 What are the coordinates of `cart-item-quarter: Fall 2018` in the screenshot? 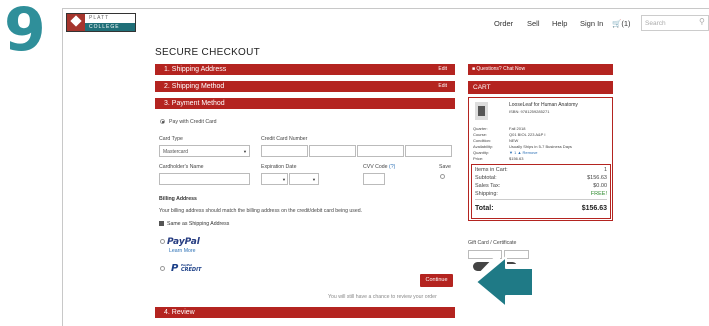 It's located at (517, 128).